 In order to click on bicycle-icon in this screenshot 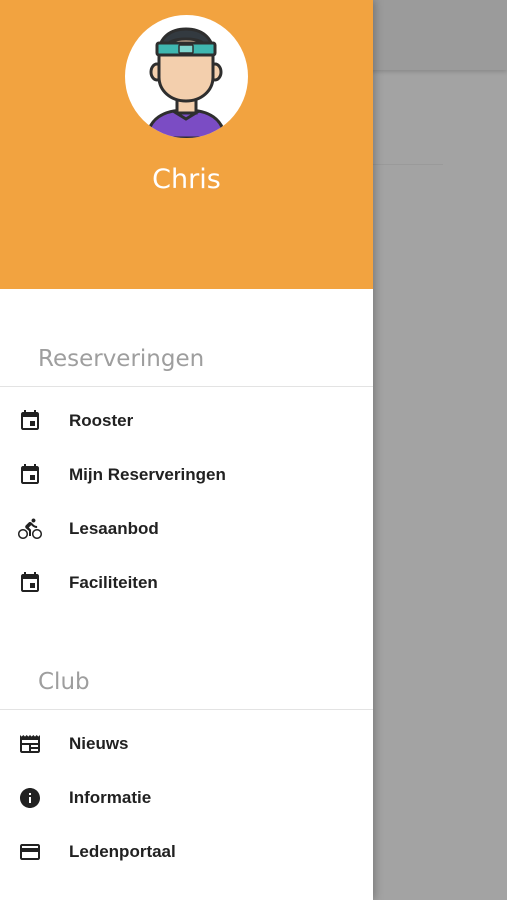, I will do `click(30, 529)`.